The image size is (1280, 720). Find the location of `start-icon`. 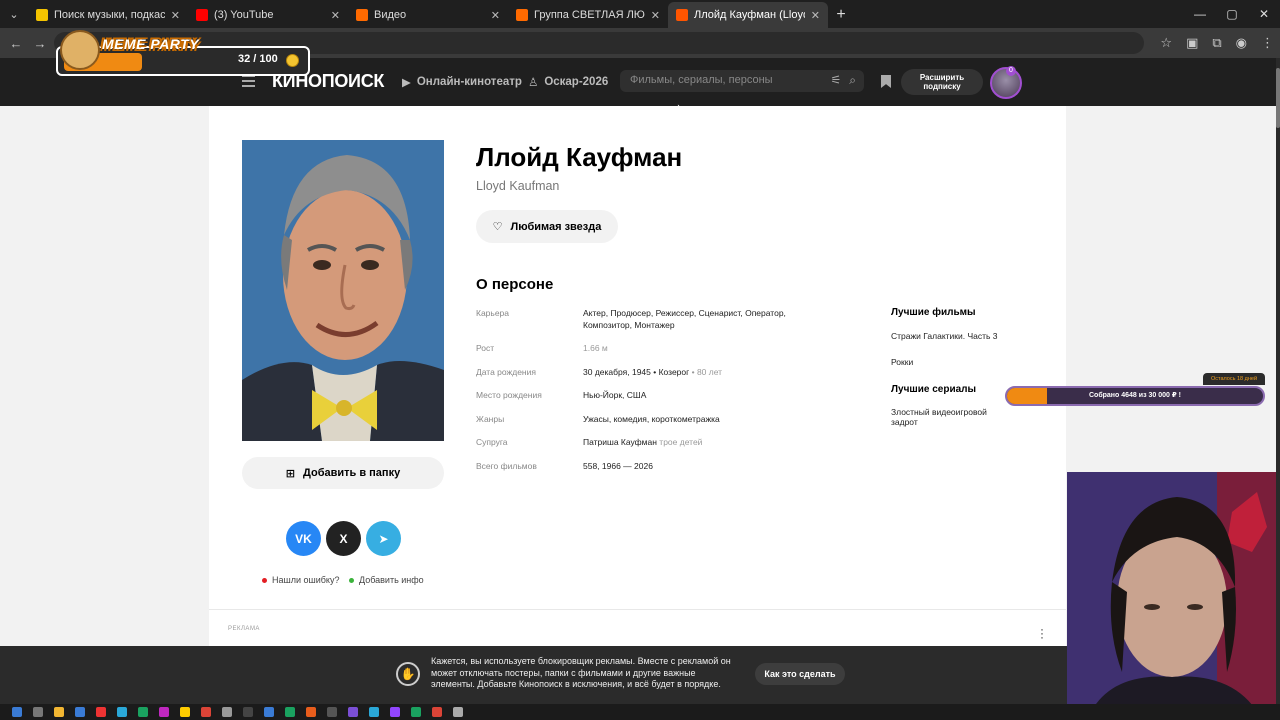

start-icon is located at coordinates (17, 712).